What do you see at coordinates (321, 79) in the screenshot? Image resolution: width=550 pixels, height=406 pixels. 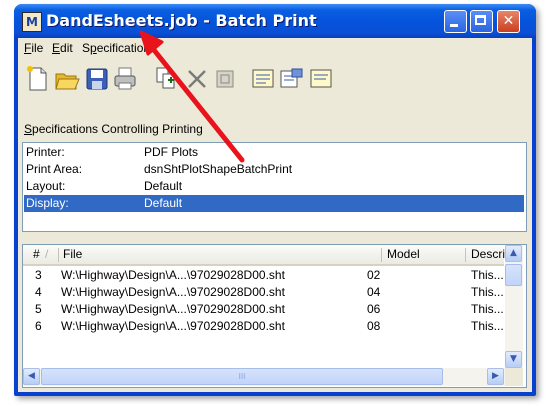 I see `preview-icon` at bounding box center [321, 79].